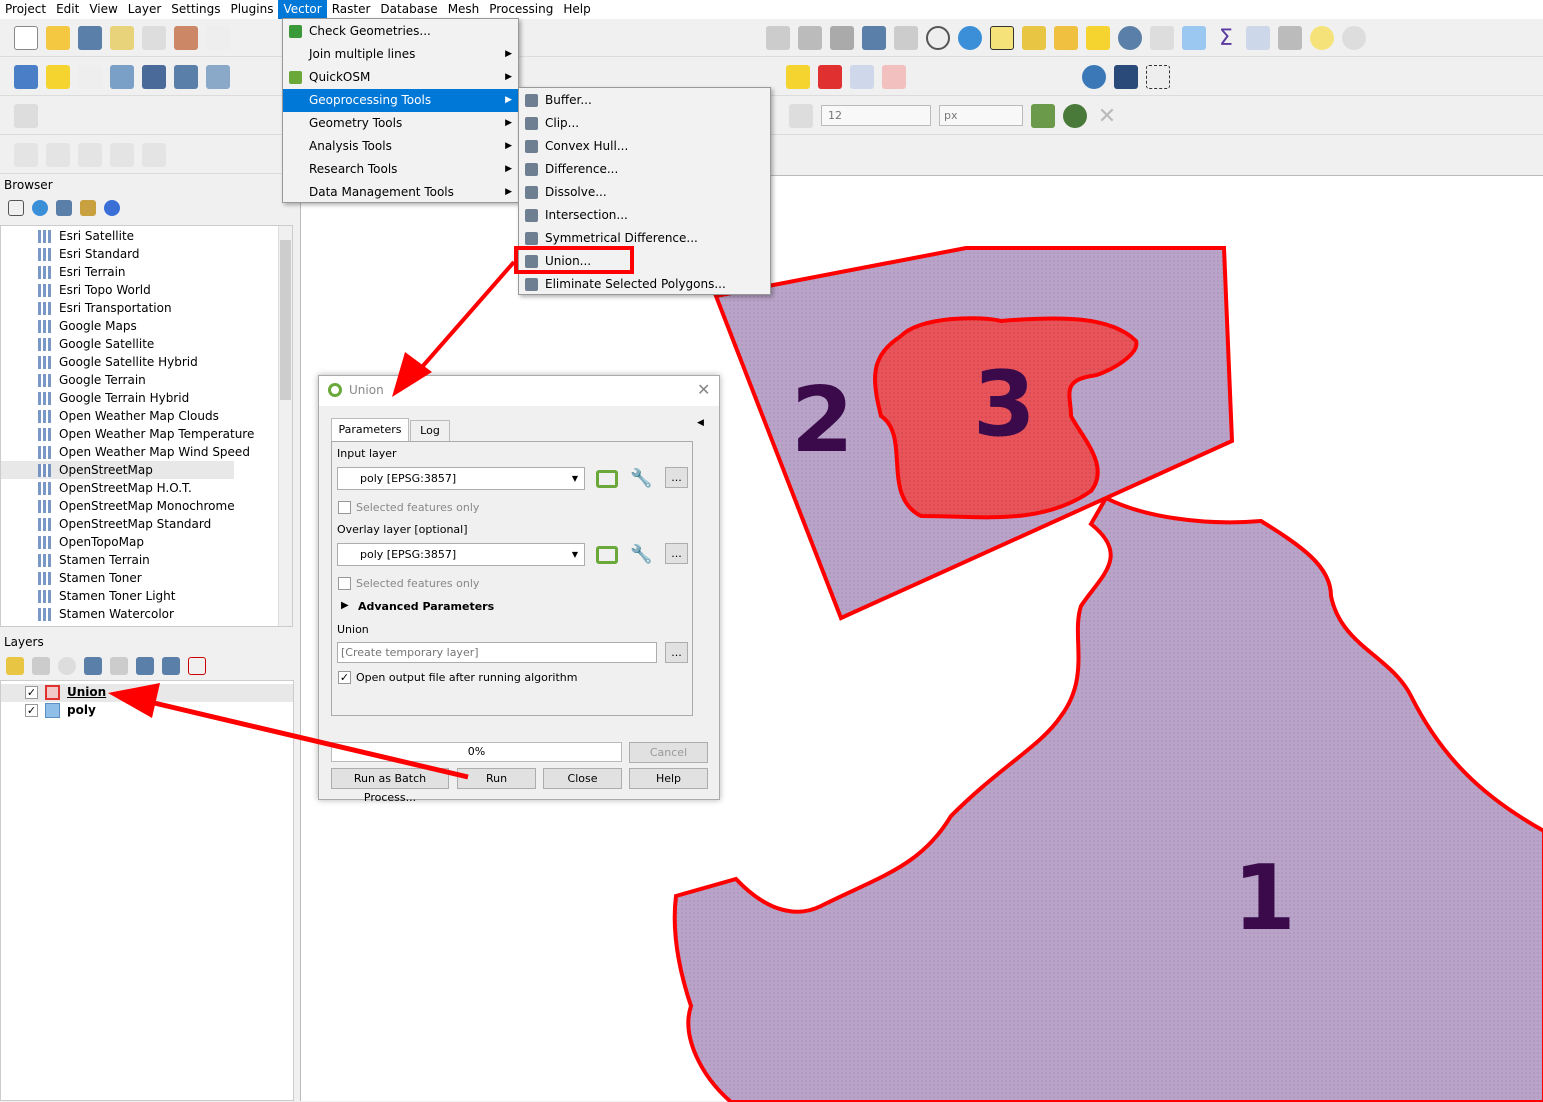 The width and height of the screenshot is (1543, 1102). I want to click on menu-mesh: Mesh, so click(464, 9).